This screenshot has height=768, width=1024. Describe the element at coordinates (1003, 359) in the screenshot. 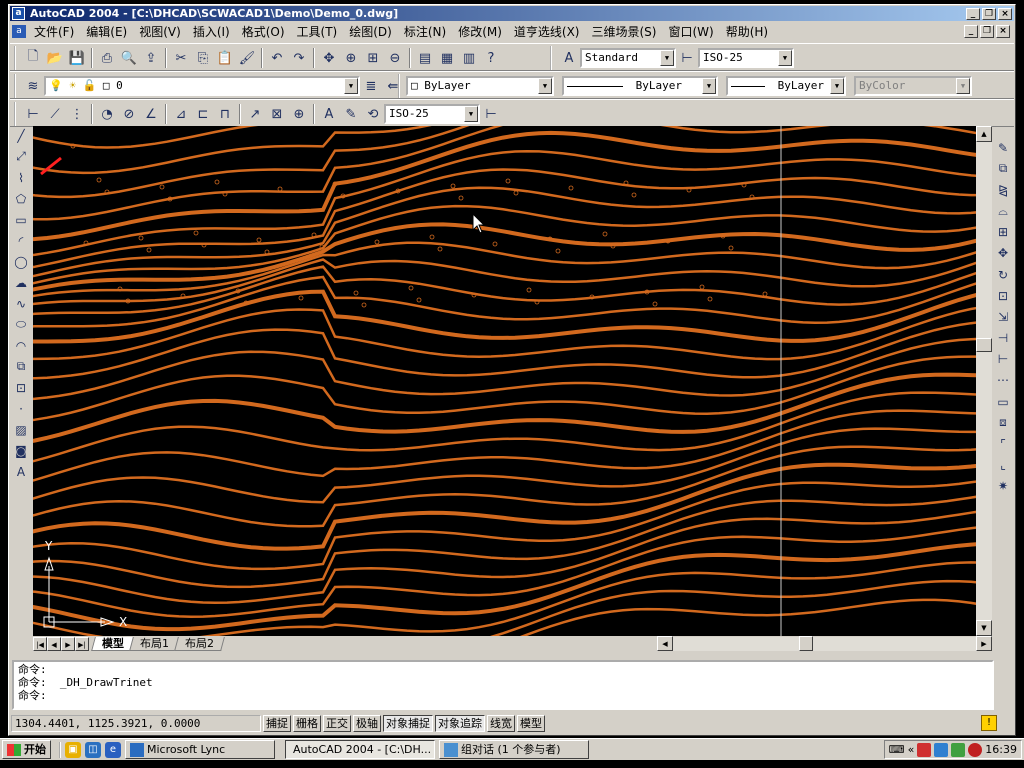

I see `extend-icon: ⊢` at that location.